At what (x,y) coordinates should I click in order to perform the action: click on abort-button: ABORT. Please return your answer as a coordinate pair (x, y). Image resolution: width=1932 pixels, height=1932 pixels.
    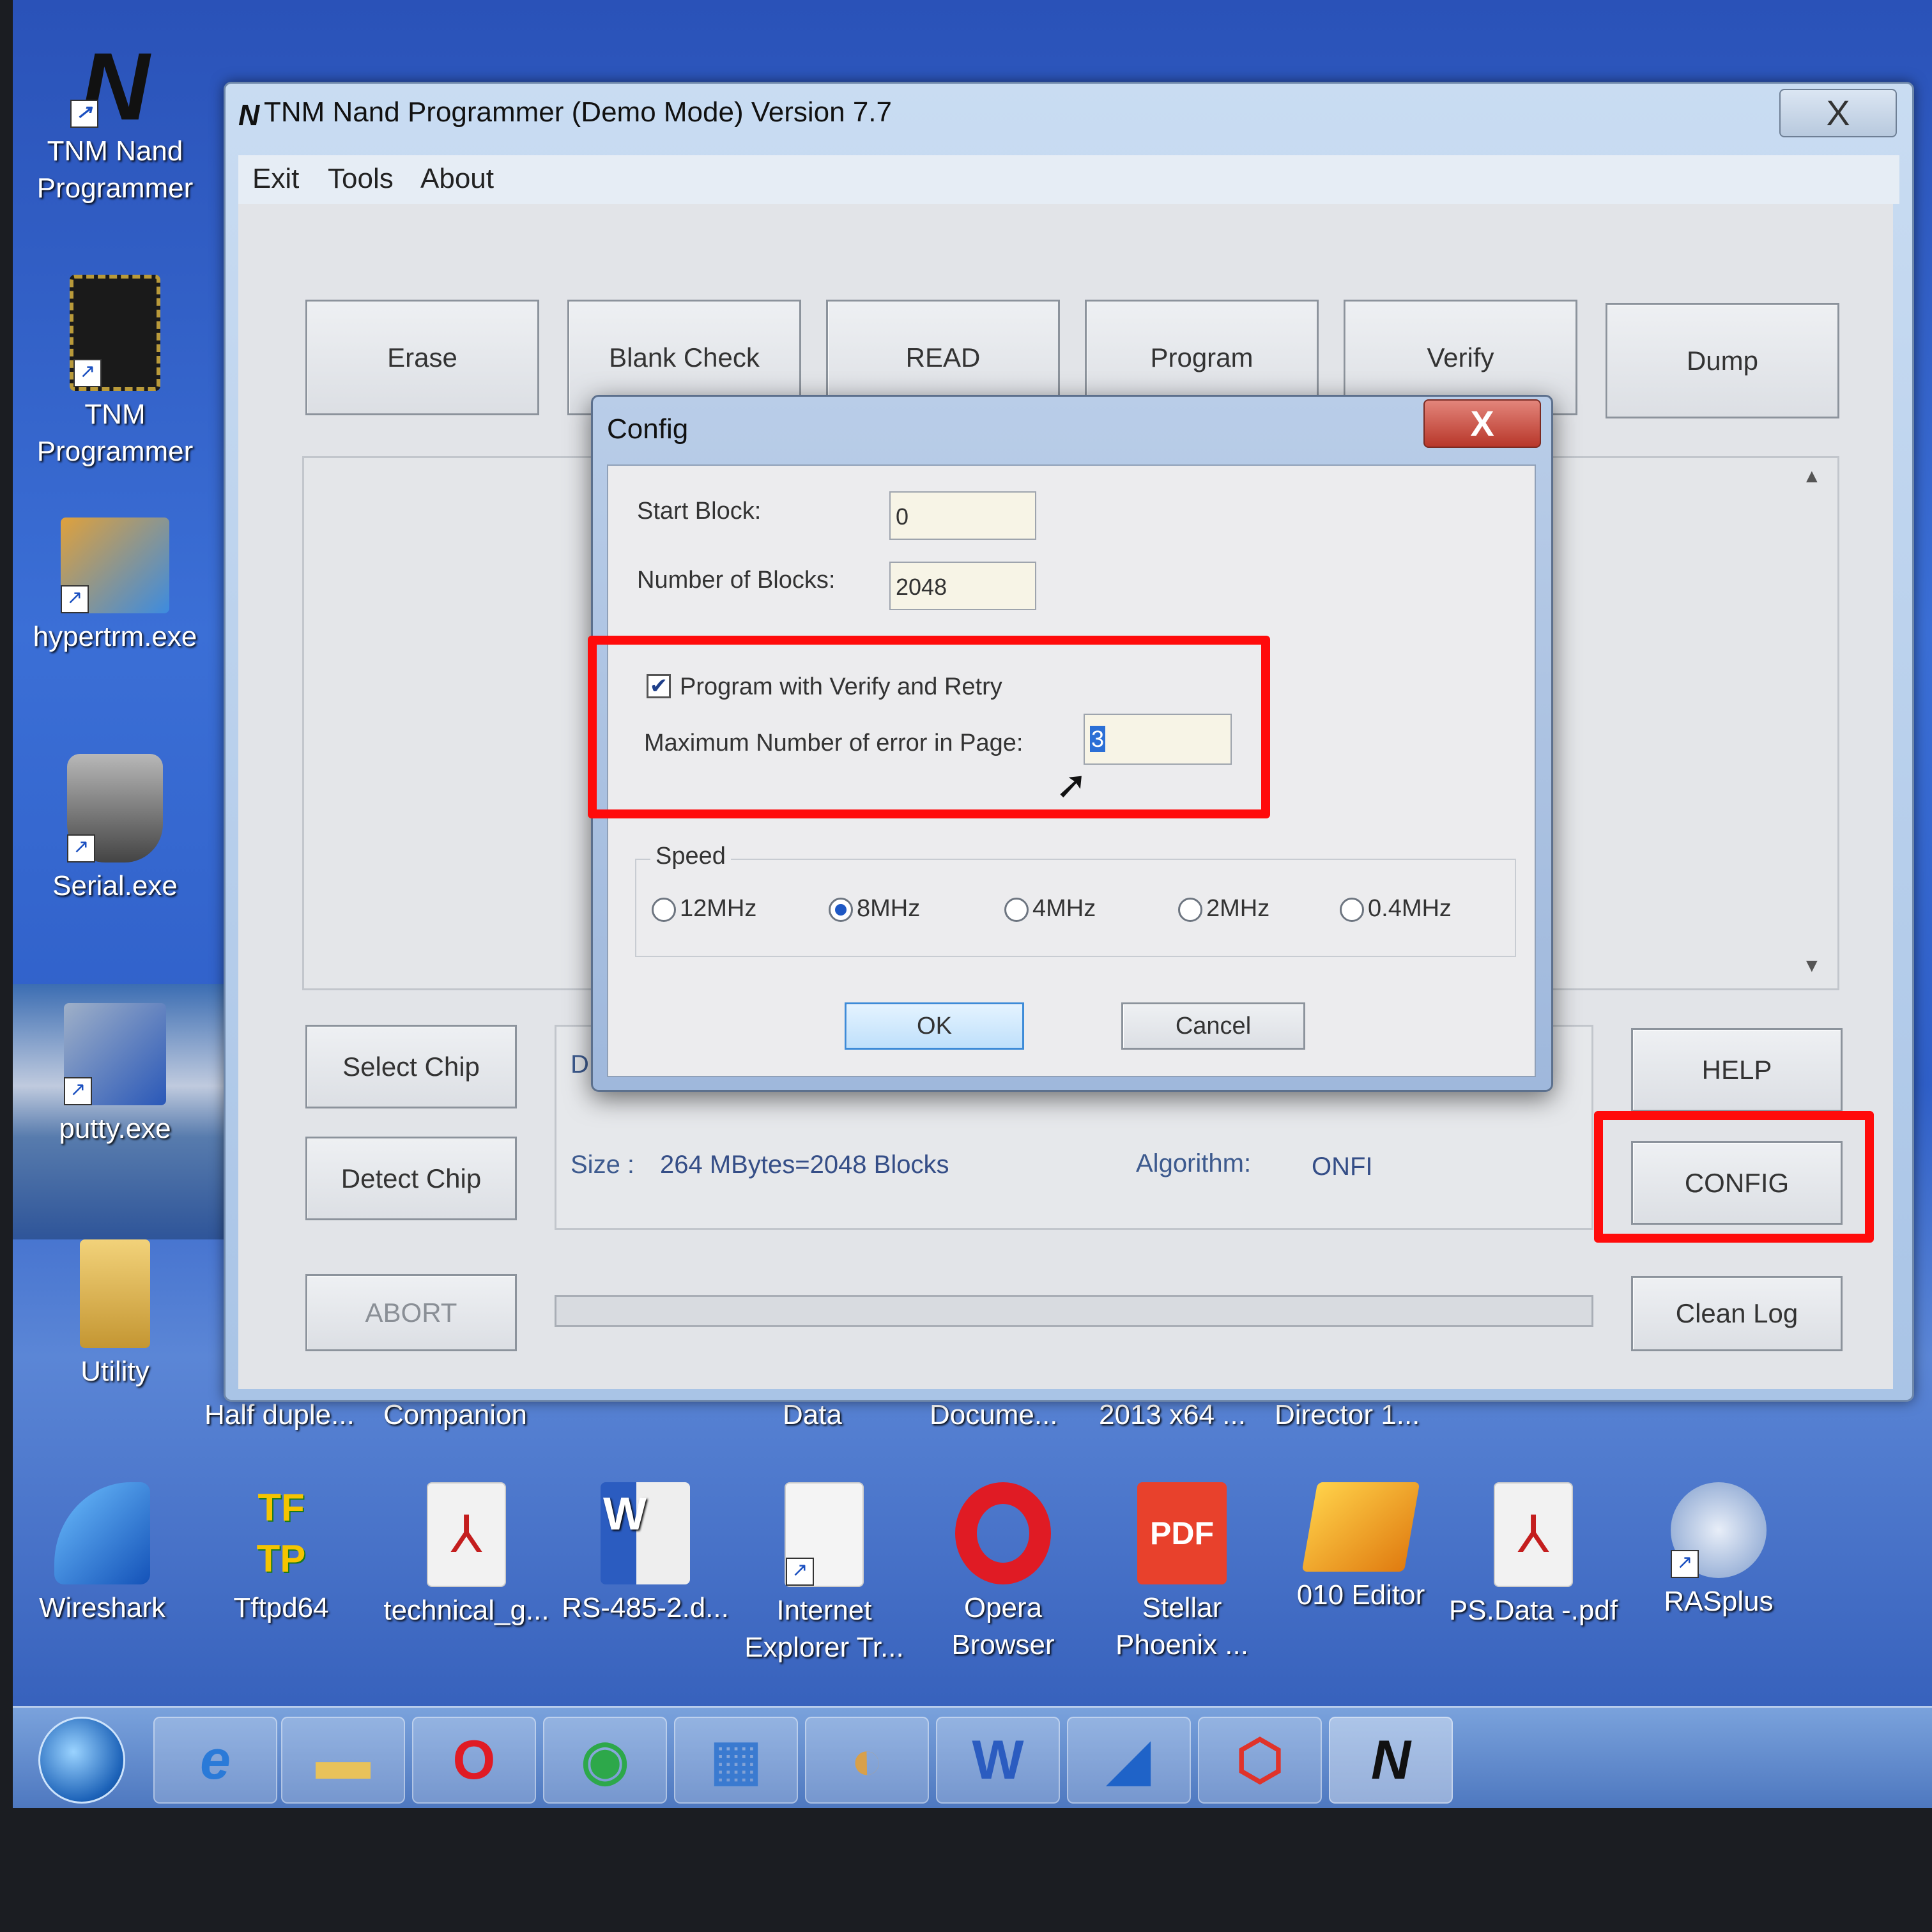
    Looking at the image, I should click on (411, 1312).